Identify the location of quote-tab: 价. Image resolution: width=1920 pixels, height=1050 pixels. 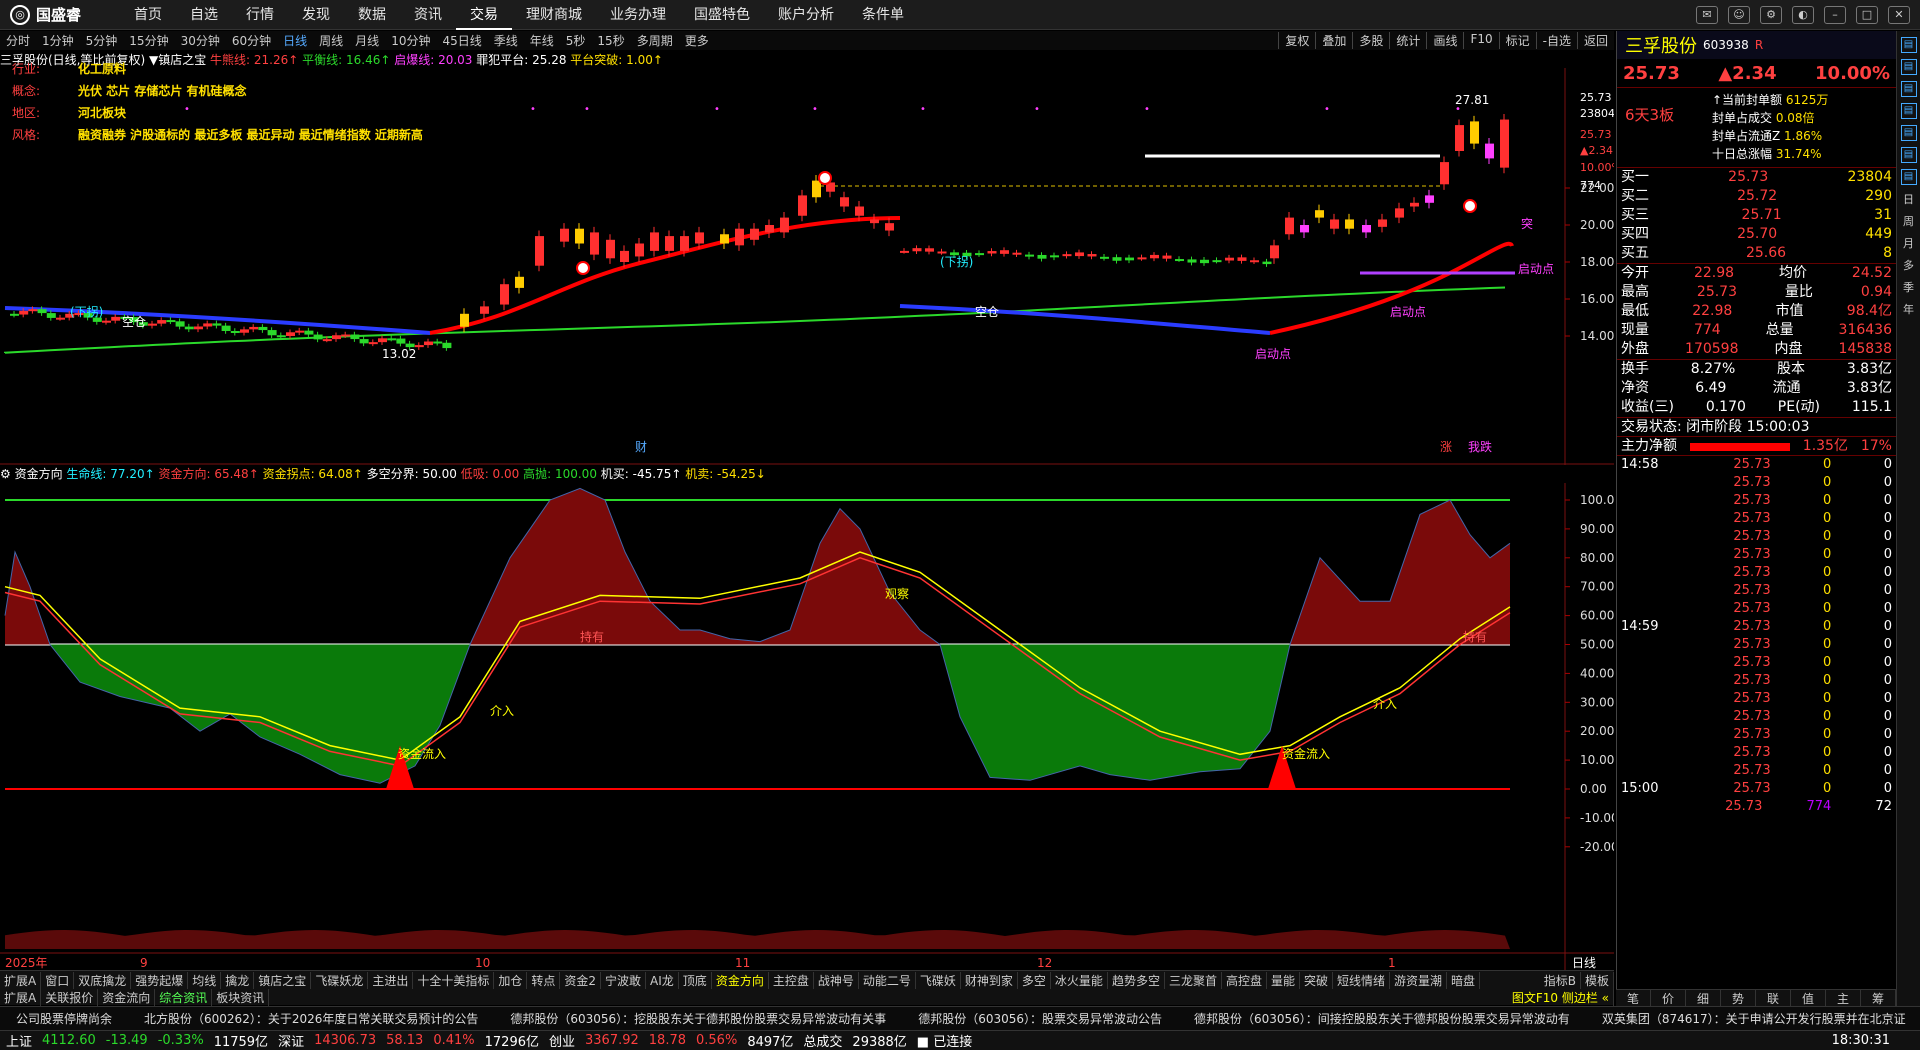
(1668, 998).